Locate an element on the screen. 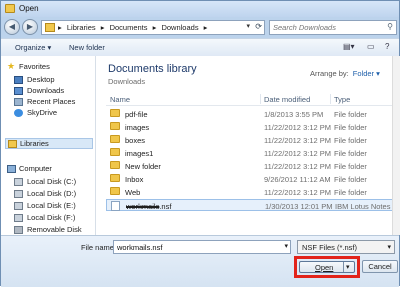 Image resolution: width=400 pixels, height=287 pixels. organize-button: Organize ▾ is located at coordinates (33, 47).